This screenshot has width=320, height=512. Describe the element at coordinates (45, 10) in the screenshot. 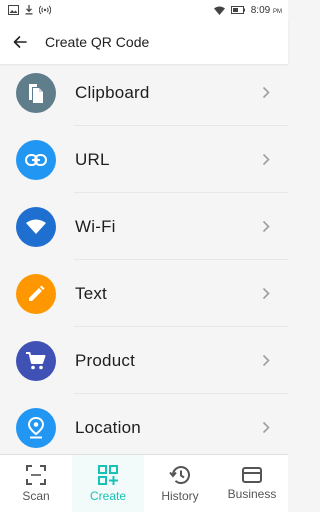

I see `hotspot-icon` at that location.